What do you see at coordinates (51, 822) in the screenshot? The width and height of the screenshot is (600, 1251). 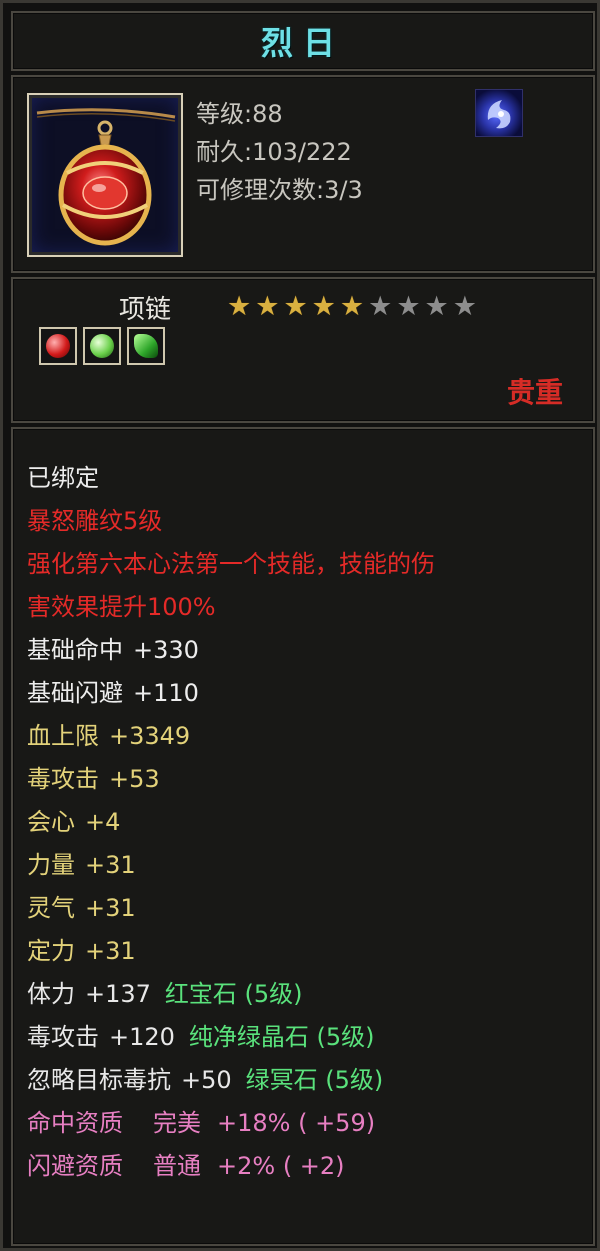 I see `stat-label: 会心` at bounding box center [51, 822].